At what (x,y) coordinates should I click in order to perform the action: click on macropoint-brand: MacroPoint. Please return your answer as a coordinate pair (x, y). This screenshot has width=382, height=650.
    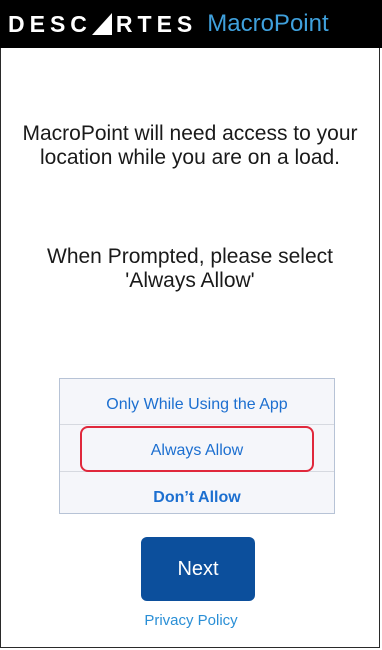
    Looking at the image, I should click on (268, 23).